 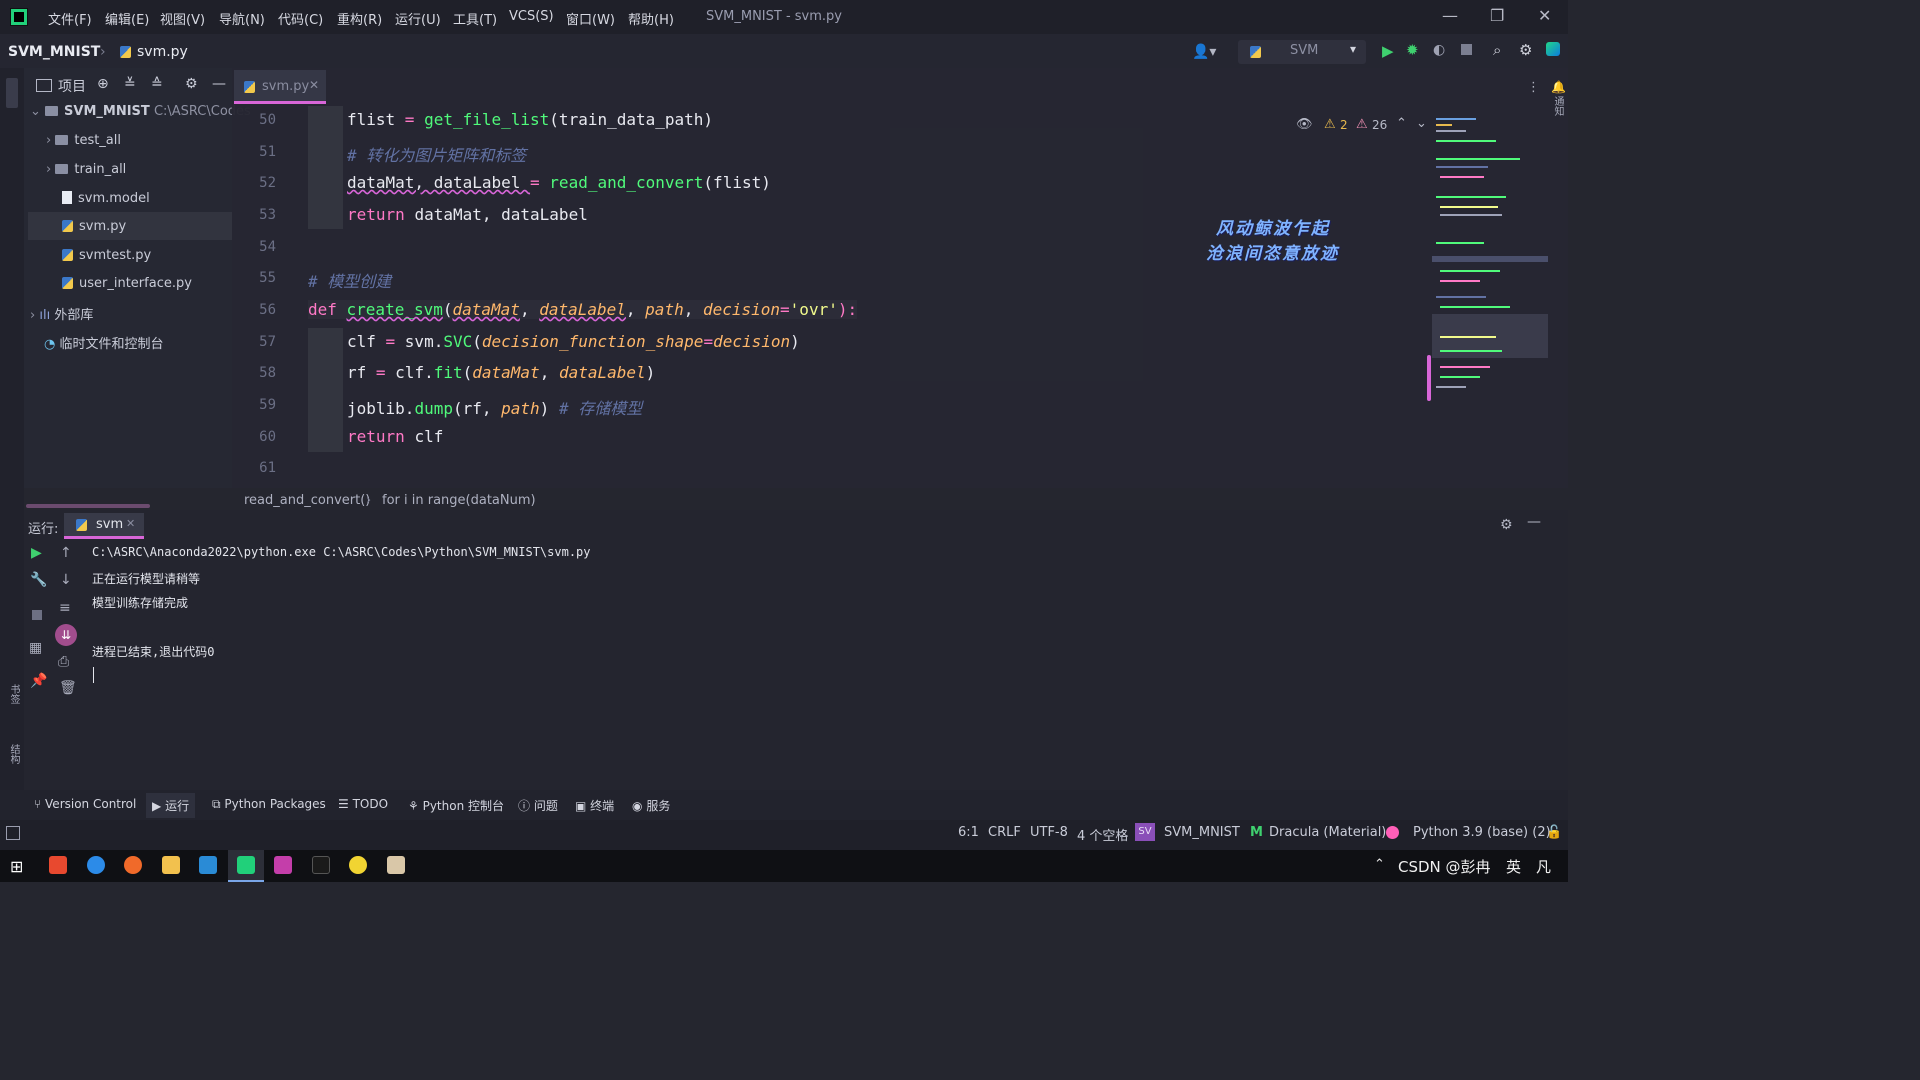 What do you see at coordinates (1202, 832) in the screenshot?
I see `status-project: SVM_MNIST` at bounding box center [1202, 832].